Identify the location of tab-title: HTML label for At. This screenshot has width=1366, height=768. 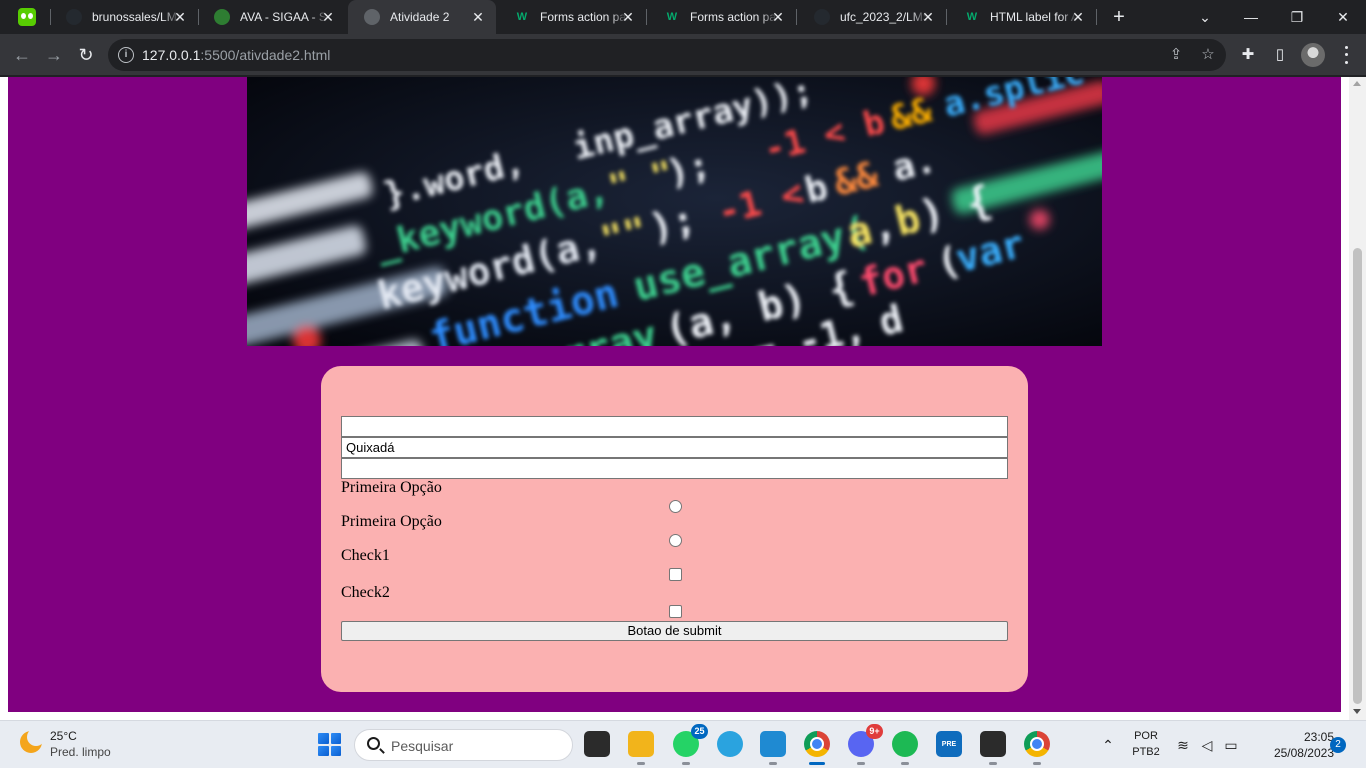
(1034, 17).